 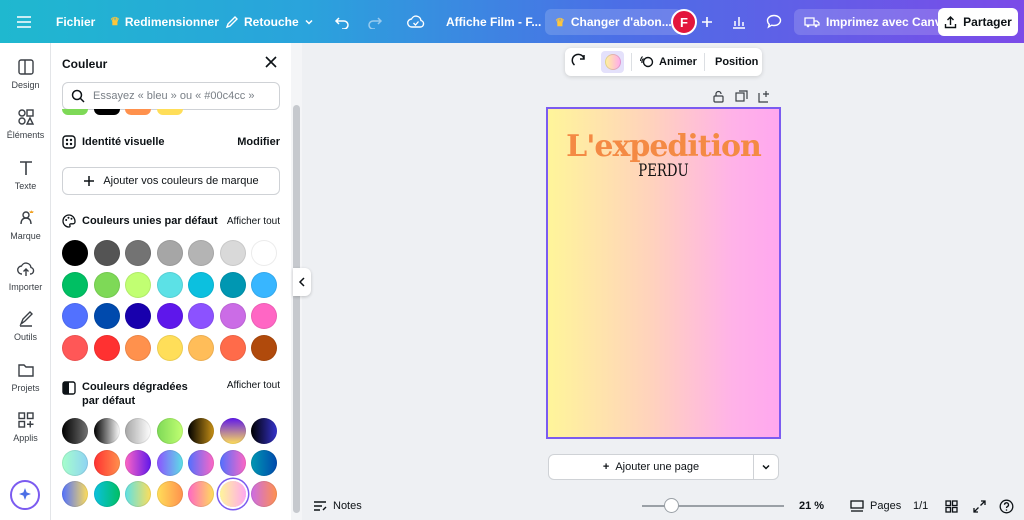 What do you see at coordinates (651, 467) in the screenshot?
I see `add-page-button: + Ajouter une page` at bounding box center [651, 467].